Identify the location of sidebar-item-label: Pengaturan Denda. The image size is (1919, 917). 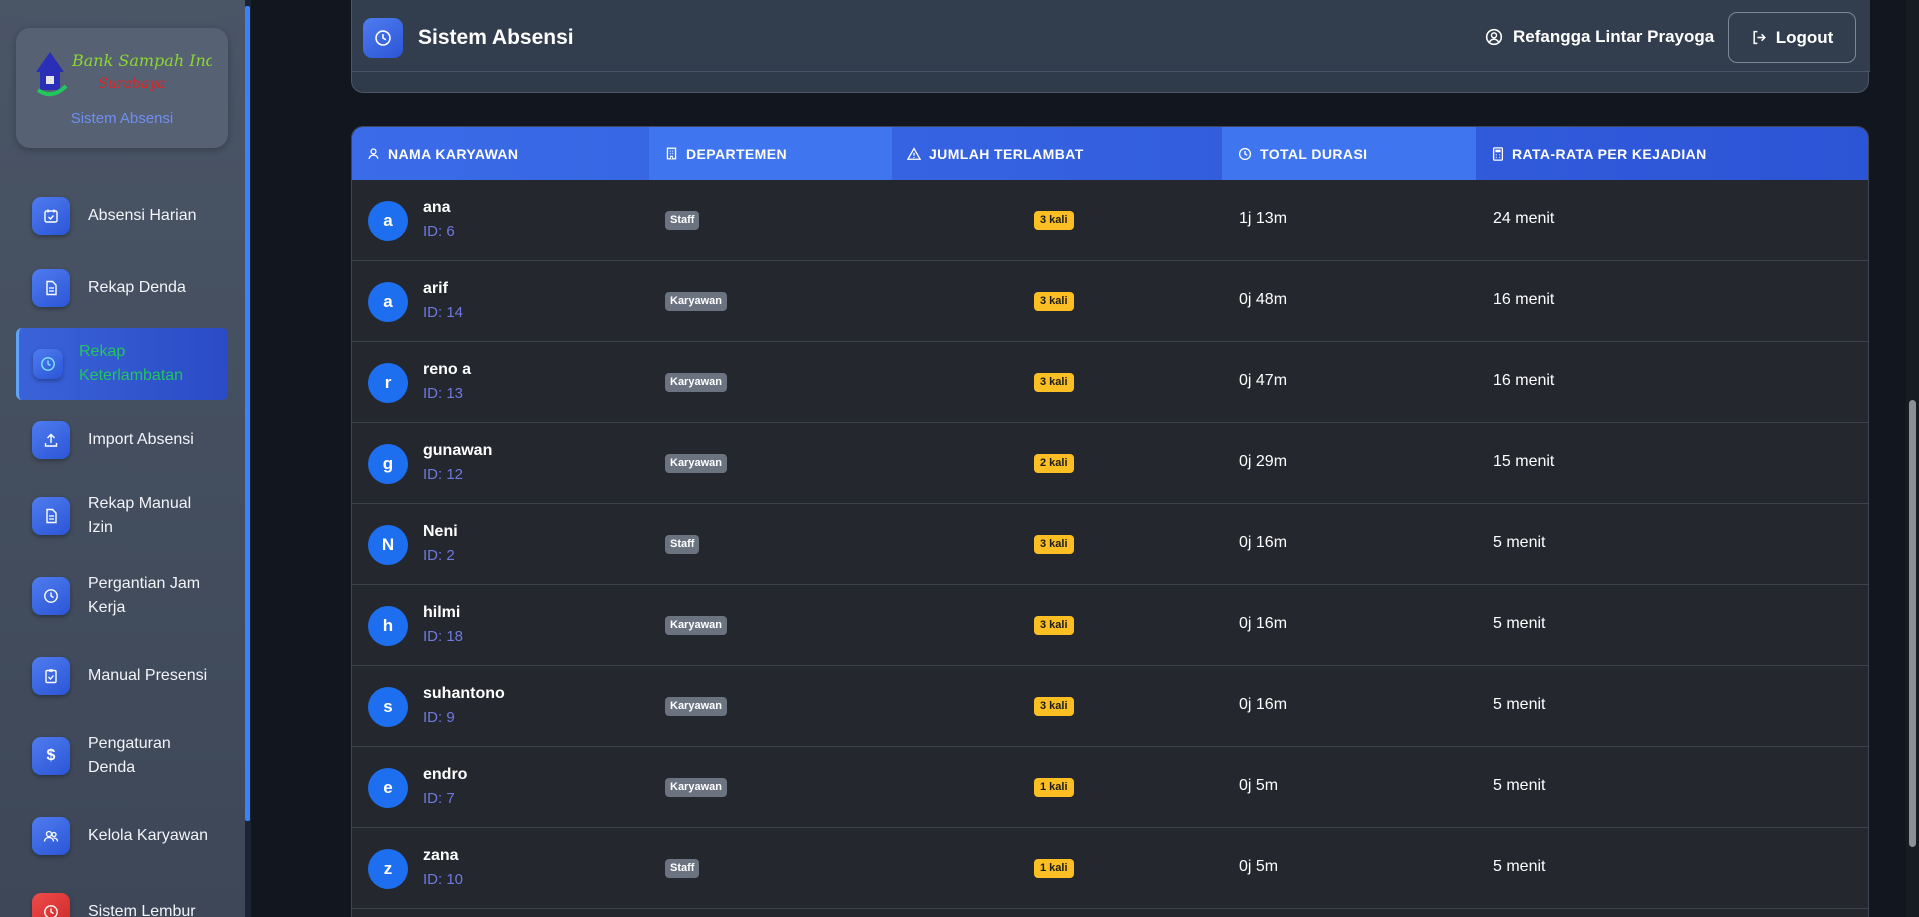
(129, 755).